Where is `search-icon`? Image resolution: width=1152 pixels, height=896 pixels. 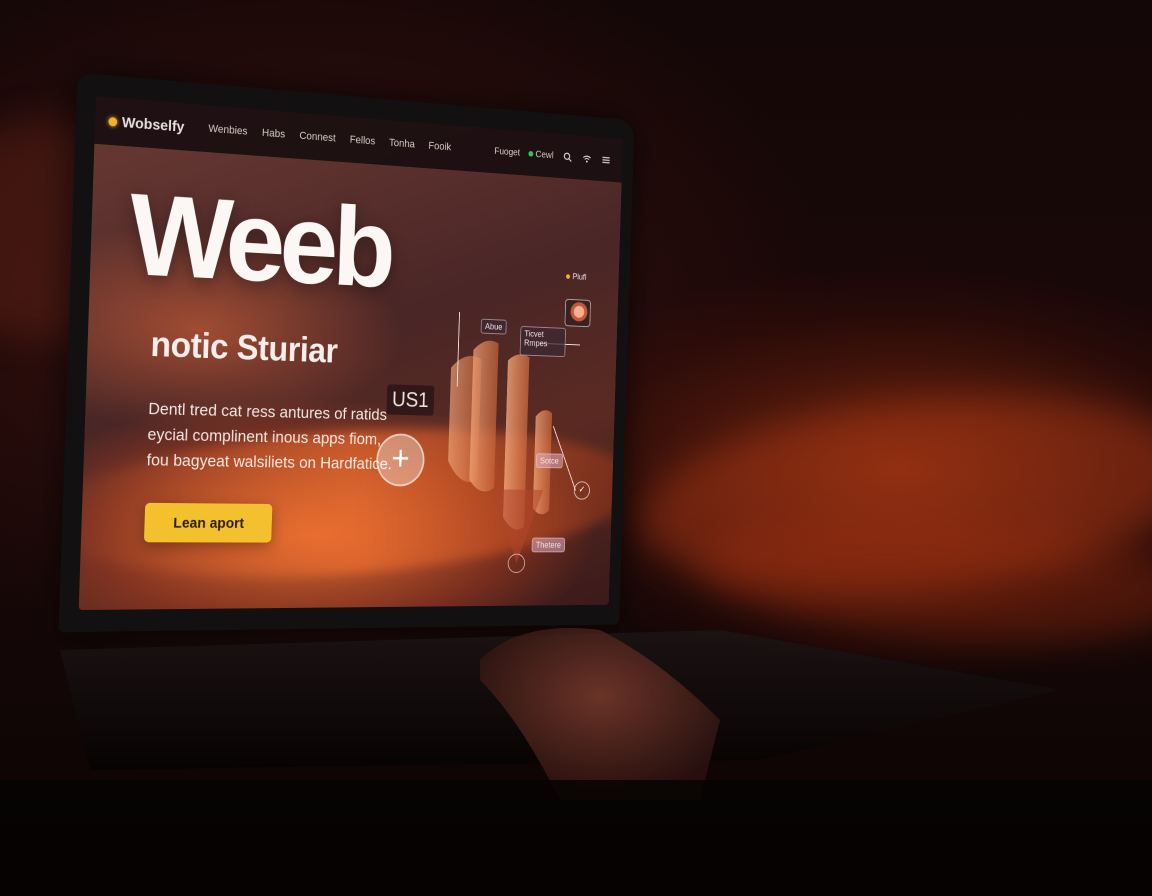
search-icon is located at coordinates (567, 157).